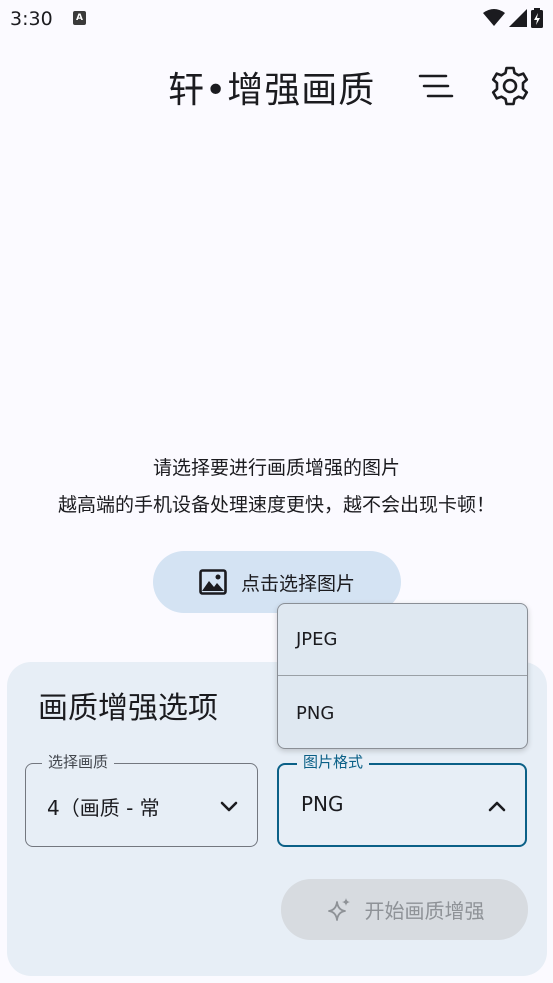 The height and width of the screenshot is (983, 553). Describe the element at coordinates (402, 799) in the screenshot. I see `format-select: 图片格式 PNG` at that location.